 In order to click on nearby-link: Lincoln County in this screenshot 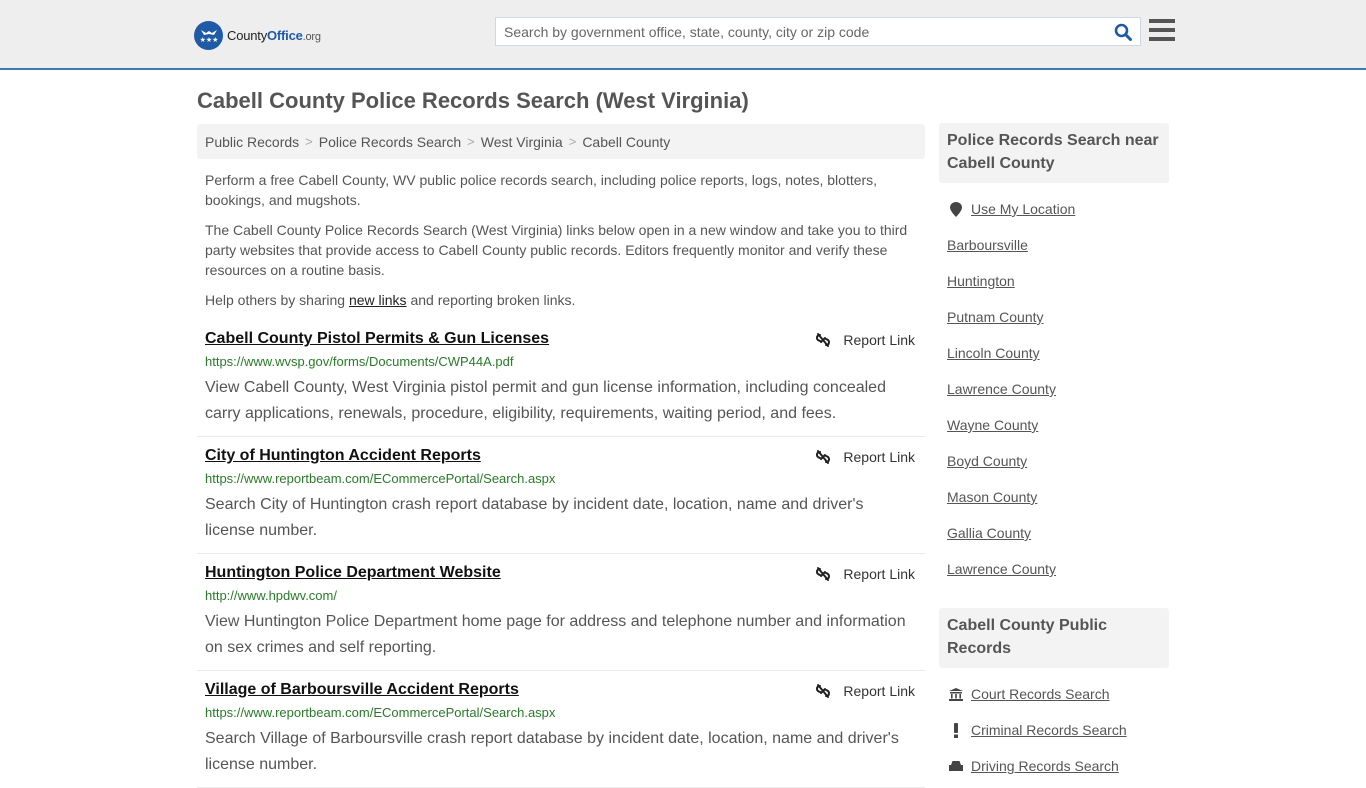, I will do `click(993, 353)`.